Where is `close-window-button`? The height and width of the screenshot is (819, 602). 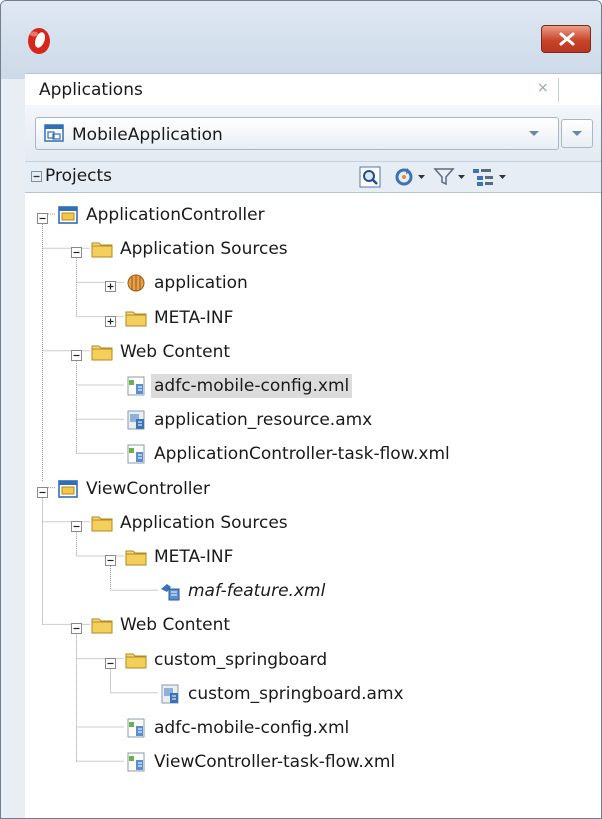
close-window-button is located at coordinates (566, 39).